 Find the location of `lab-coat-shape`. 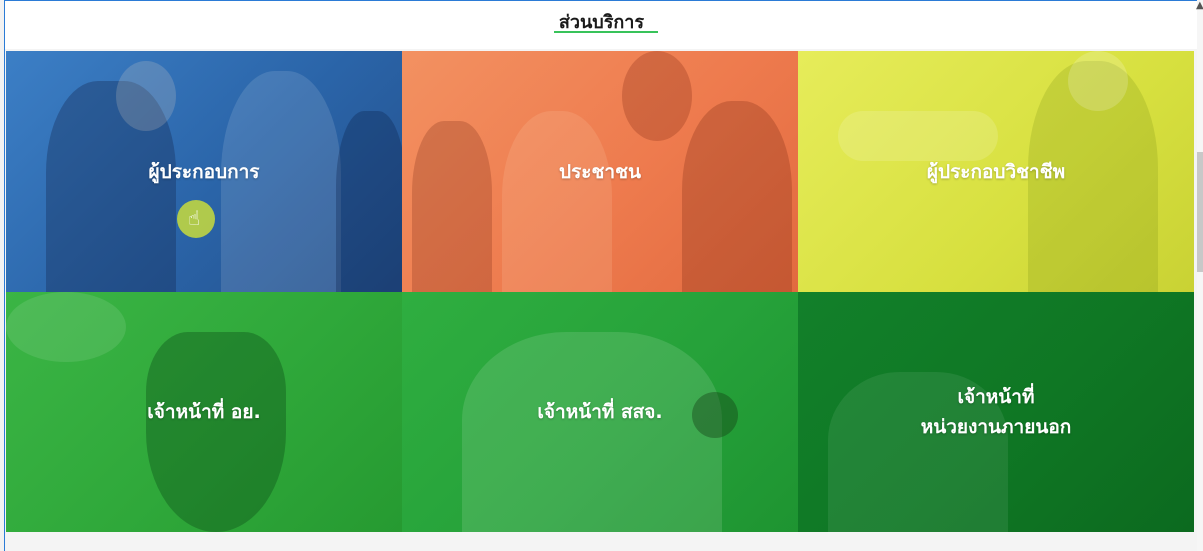

lab-coat-shape is located at coordinates (592, 432).